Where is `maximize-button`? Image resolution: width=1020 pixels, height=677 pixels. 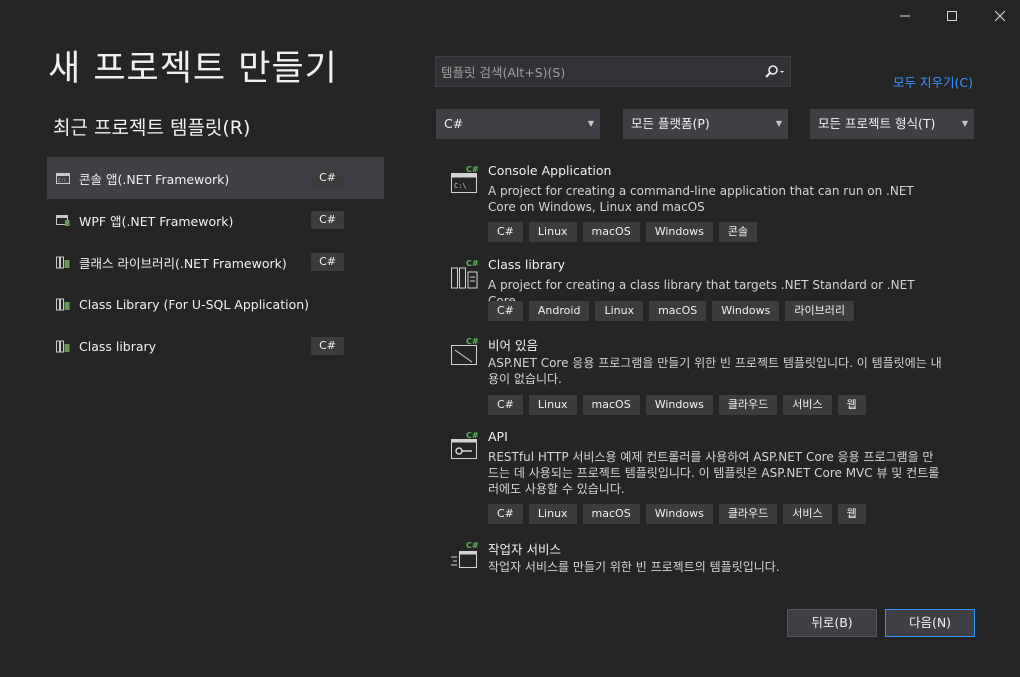
maximize-button is located at coordinates (952, 16).